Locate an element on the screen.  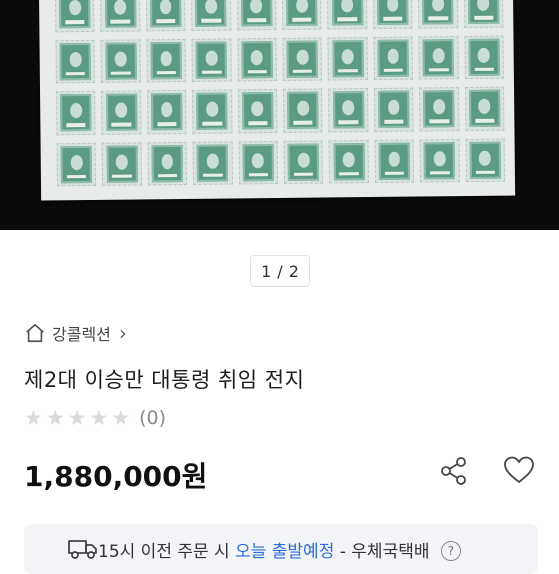
help-icon: ? is located at coordinates (450, 550).